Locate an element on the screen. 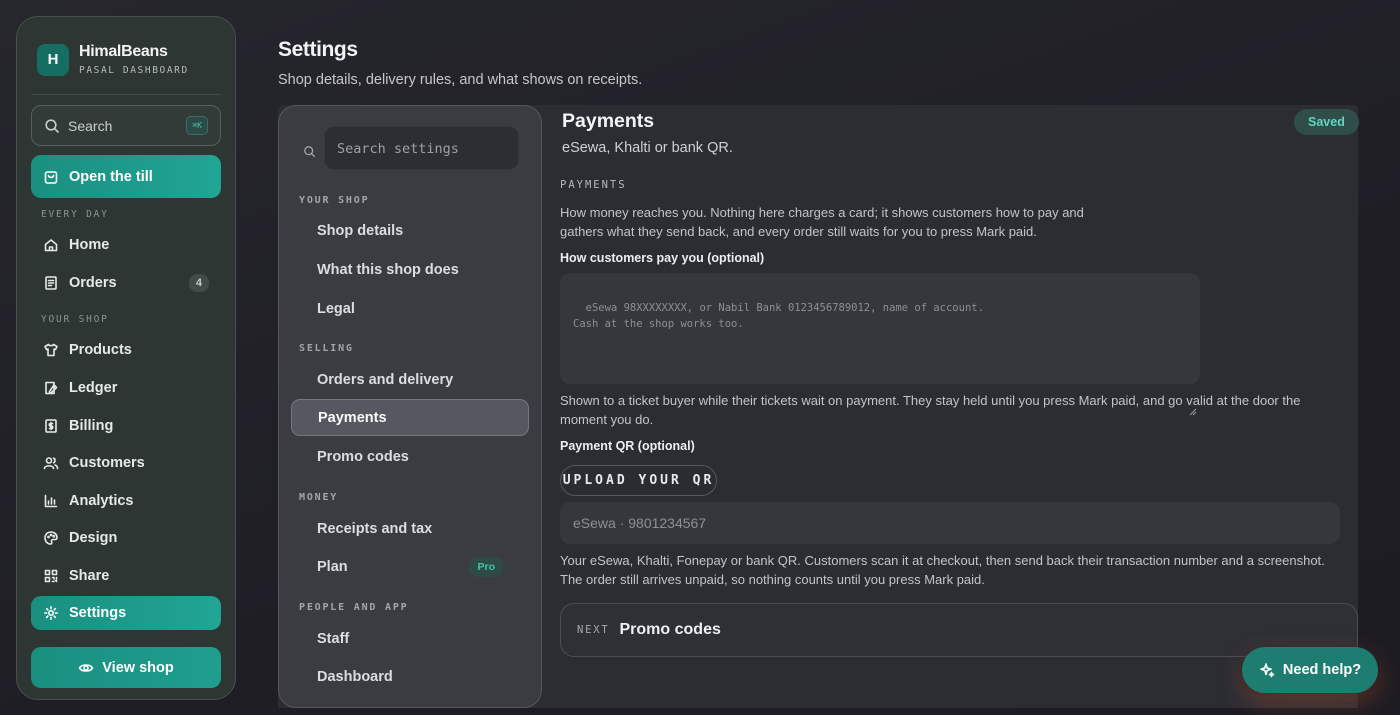 This screenshot has height=715, width=1400. sidebar-item-settings: Settings is located at coordinates (126, 613).